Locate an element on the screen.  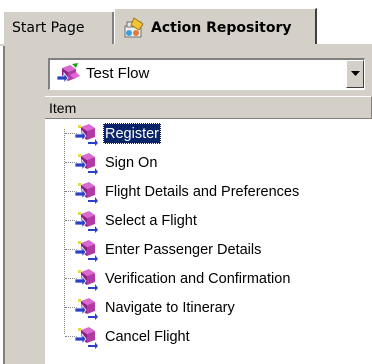
tab-start-page: Start Page is located at coordinates (58, 27).